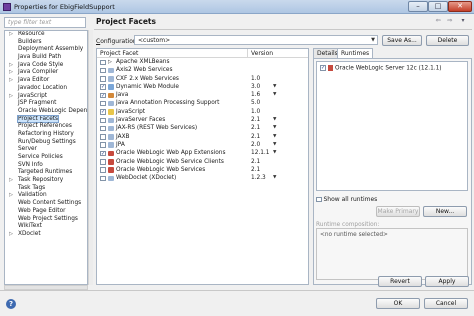 The image size is (474, 316). I want to click on ok-button: OK, so click(398, 303).